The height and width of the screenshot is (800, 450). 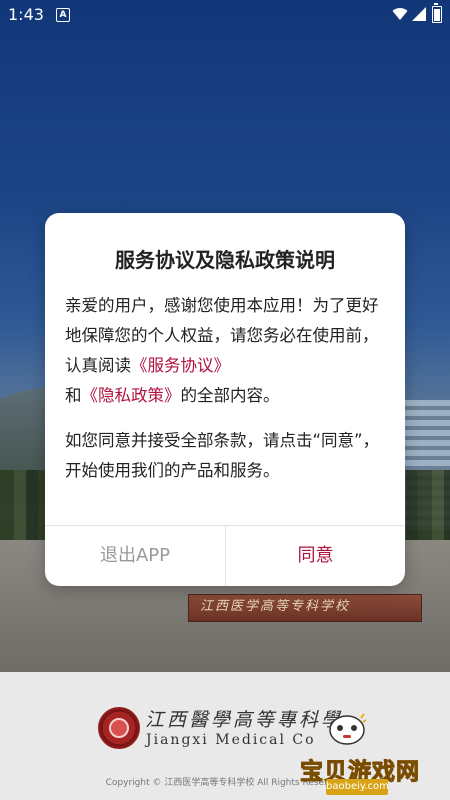 What do you see at coordinates (357, 787) in the screenshot?
I see `watermark-url: baobeiy.com` at bounding box center [357, 787].